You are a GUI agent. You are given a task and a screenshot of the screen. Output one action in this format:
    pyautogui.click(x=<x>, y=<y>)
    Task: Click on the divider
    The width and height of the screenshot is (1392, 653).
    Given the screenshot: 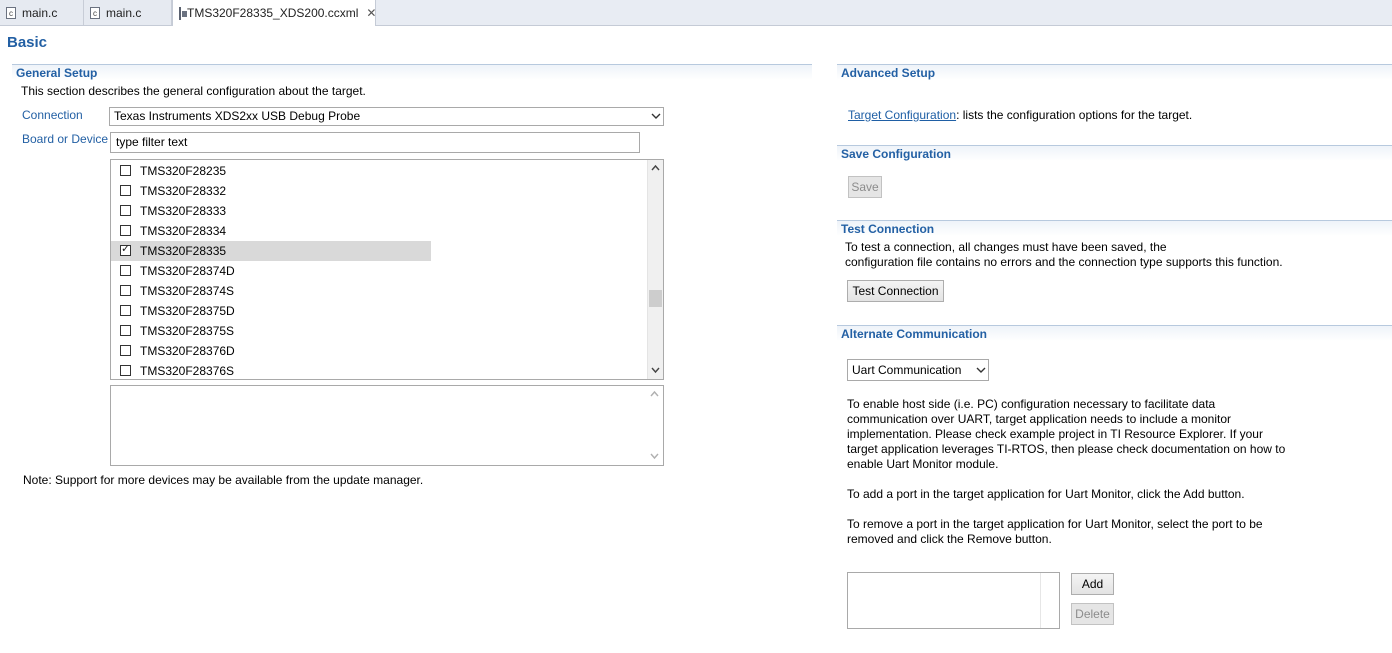 What is the action you would take?
    pyautogui.click(x=1040, y=600)
    